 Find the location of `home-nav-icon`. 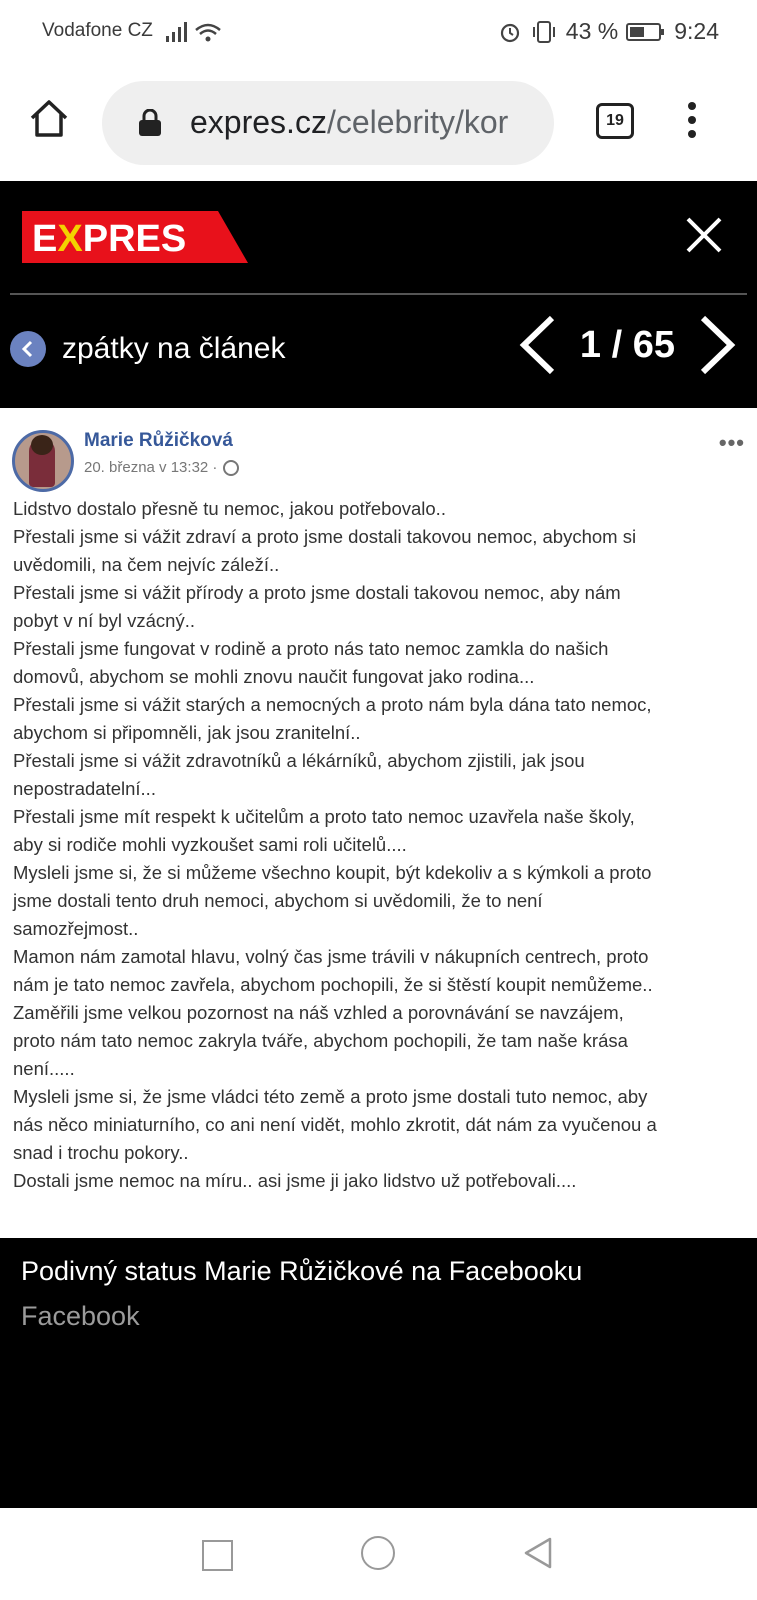

home-nav-icon is located at coordinates (378, 1553).